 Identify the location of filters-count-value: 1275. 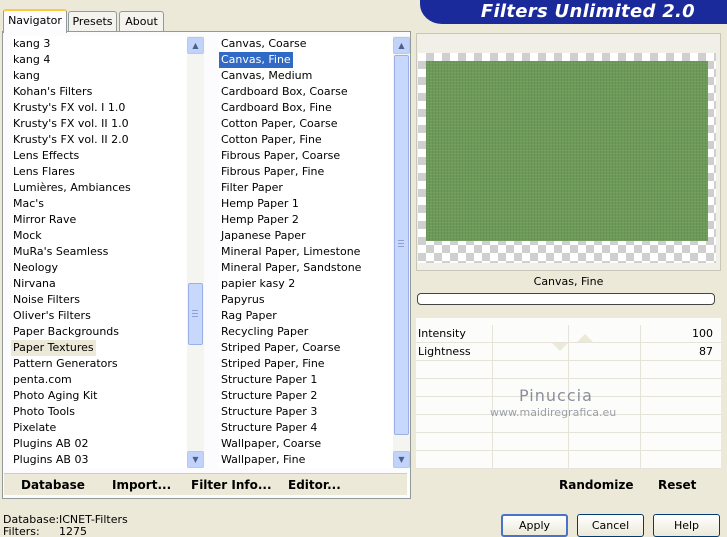
(73, 531).